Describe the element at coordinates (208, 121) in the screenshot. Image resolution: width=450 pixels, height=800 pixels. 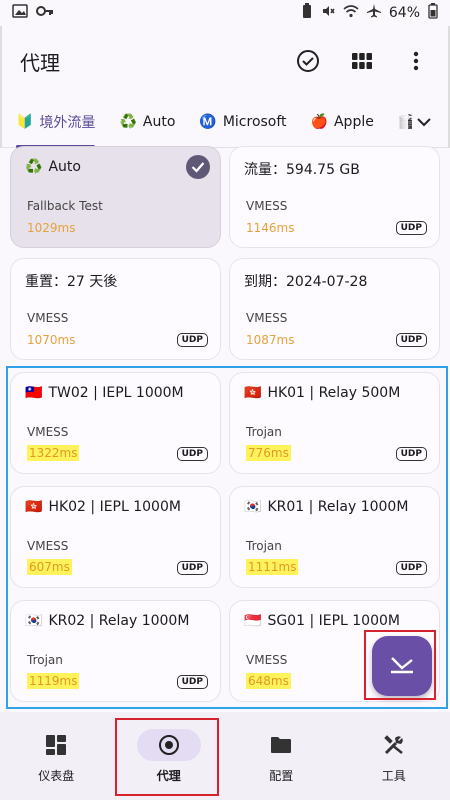
I see `m-circle-icon: Ⓜ️` at that location.